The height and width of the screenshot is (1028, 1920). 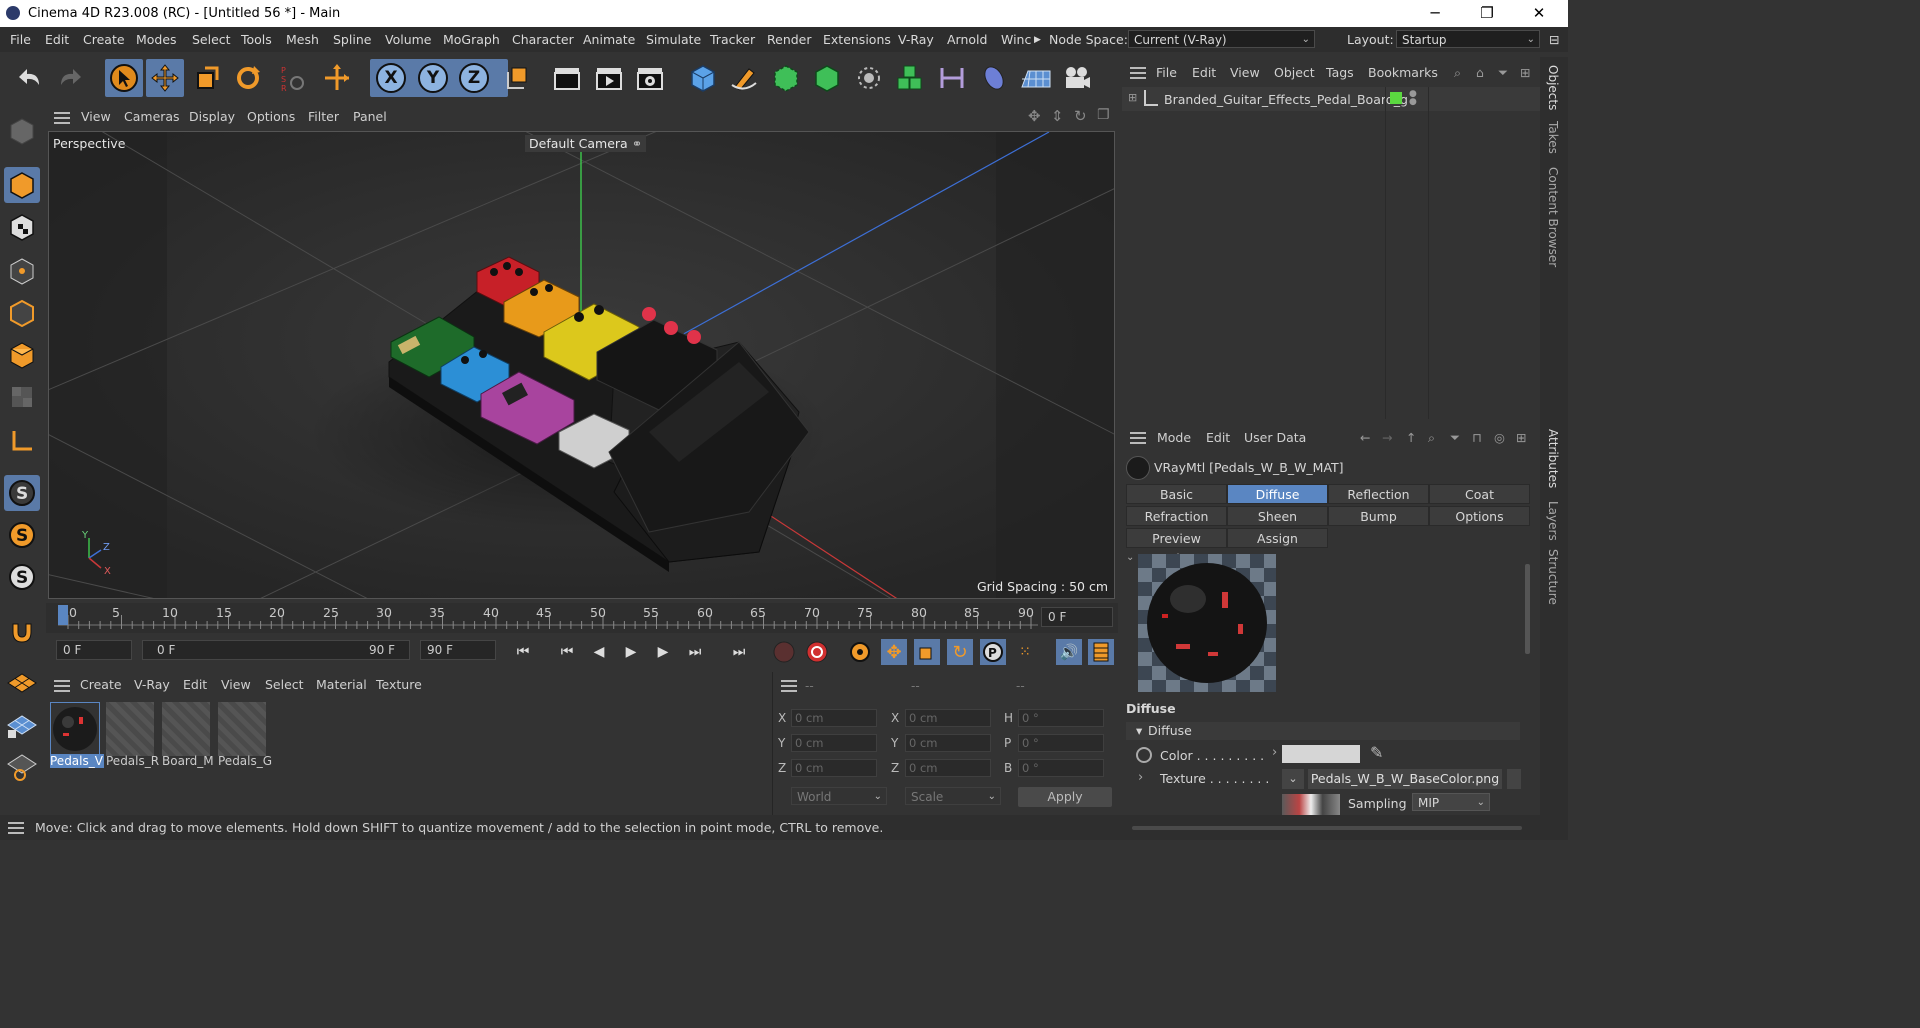 I want to click on texture-menu-button: ⌄, so click(x=1293, y=779).